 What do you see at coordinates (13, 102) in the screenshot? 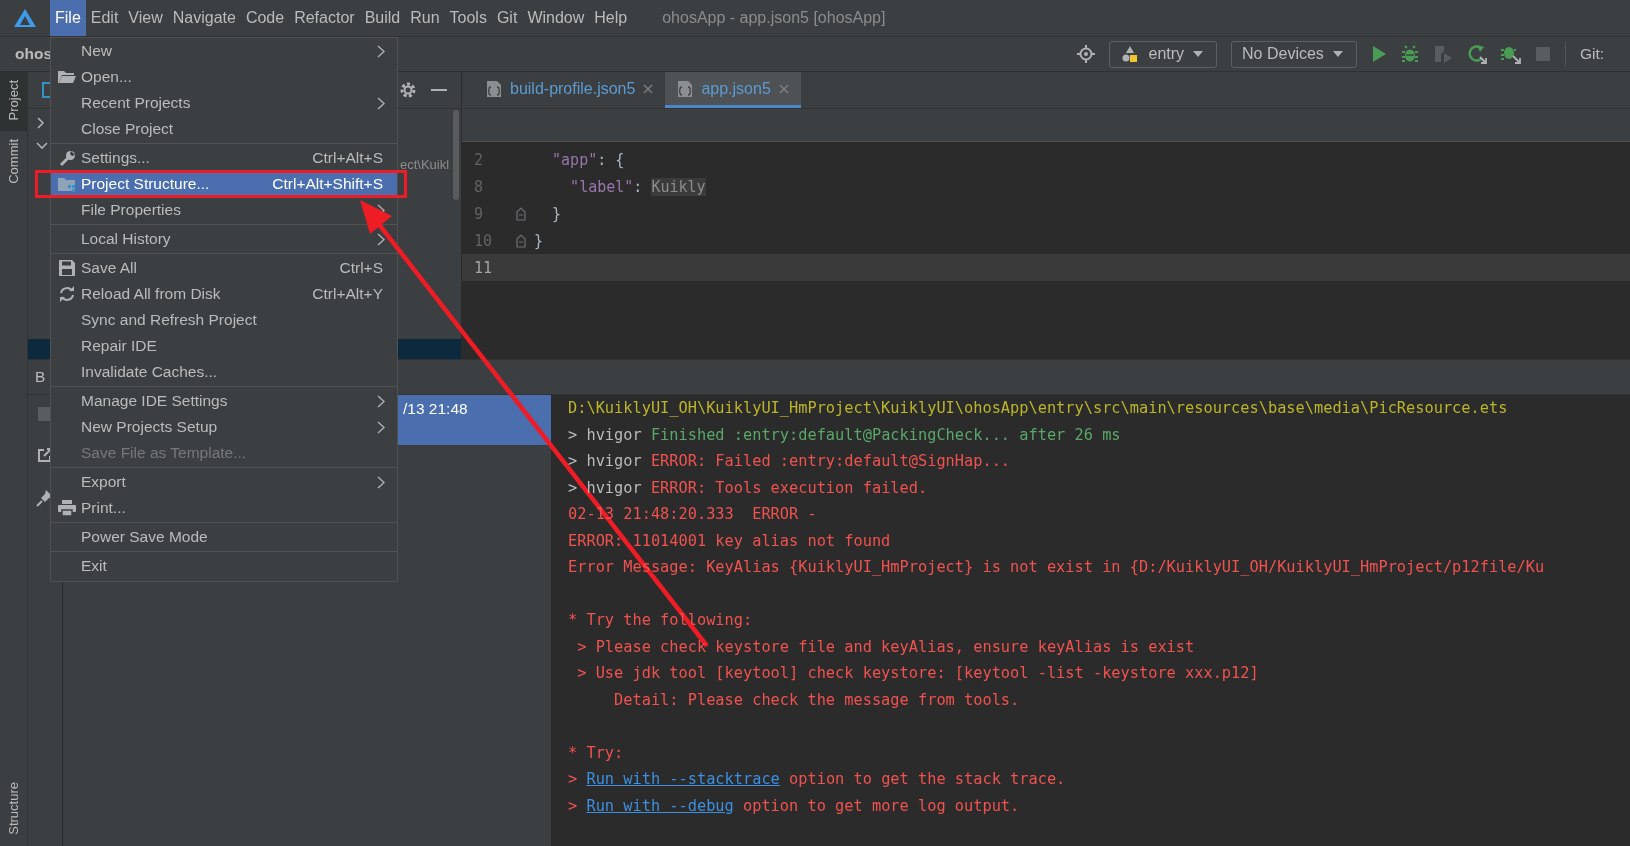
I see `tool-window-tab: Project` at bounding box center [13, 102].